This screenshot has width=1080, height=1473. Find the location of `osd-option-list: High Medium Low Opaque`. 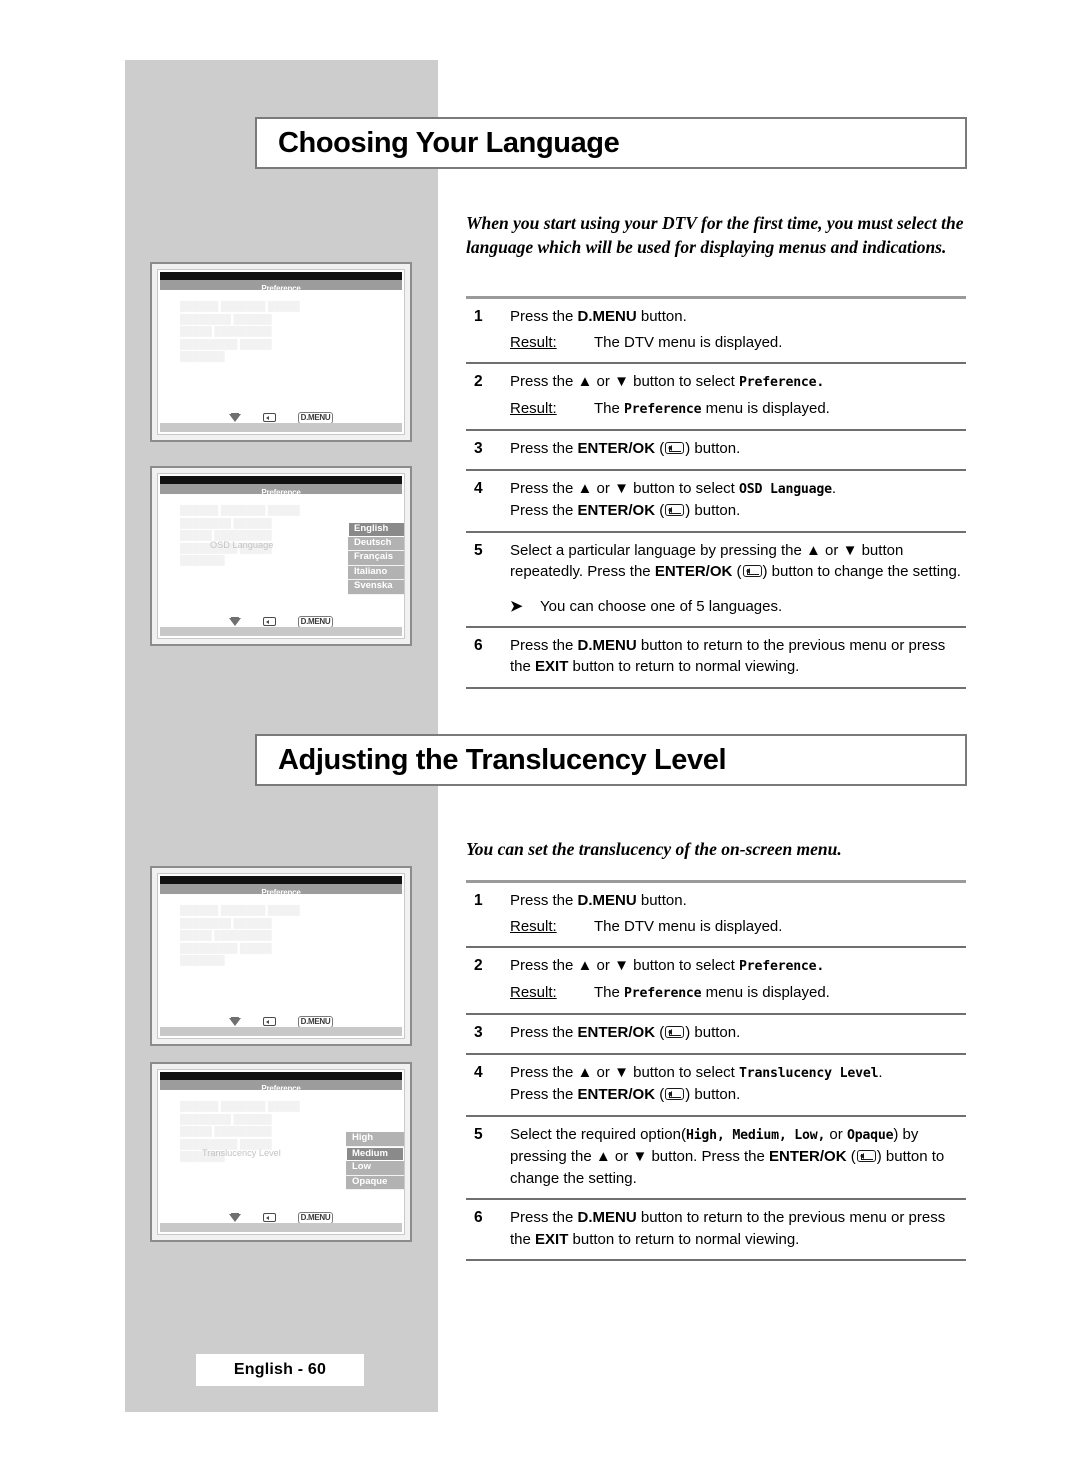

osd-option-list: High Medium Low Opaque is located at coordinates (375, 1161).